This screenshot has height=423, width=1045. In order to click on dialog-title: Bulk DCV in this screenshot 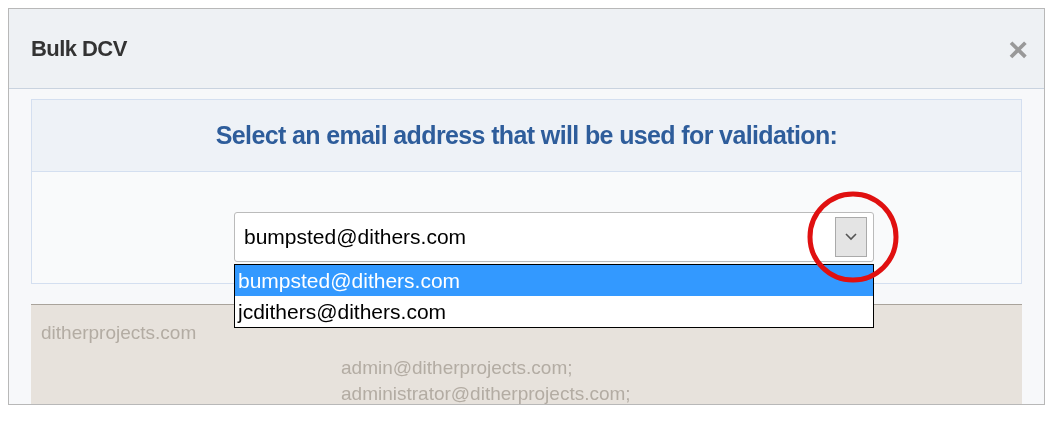, I will do `click(79, 49)`.